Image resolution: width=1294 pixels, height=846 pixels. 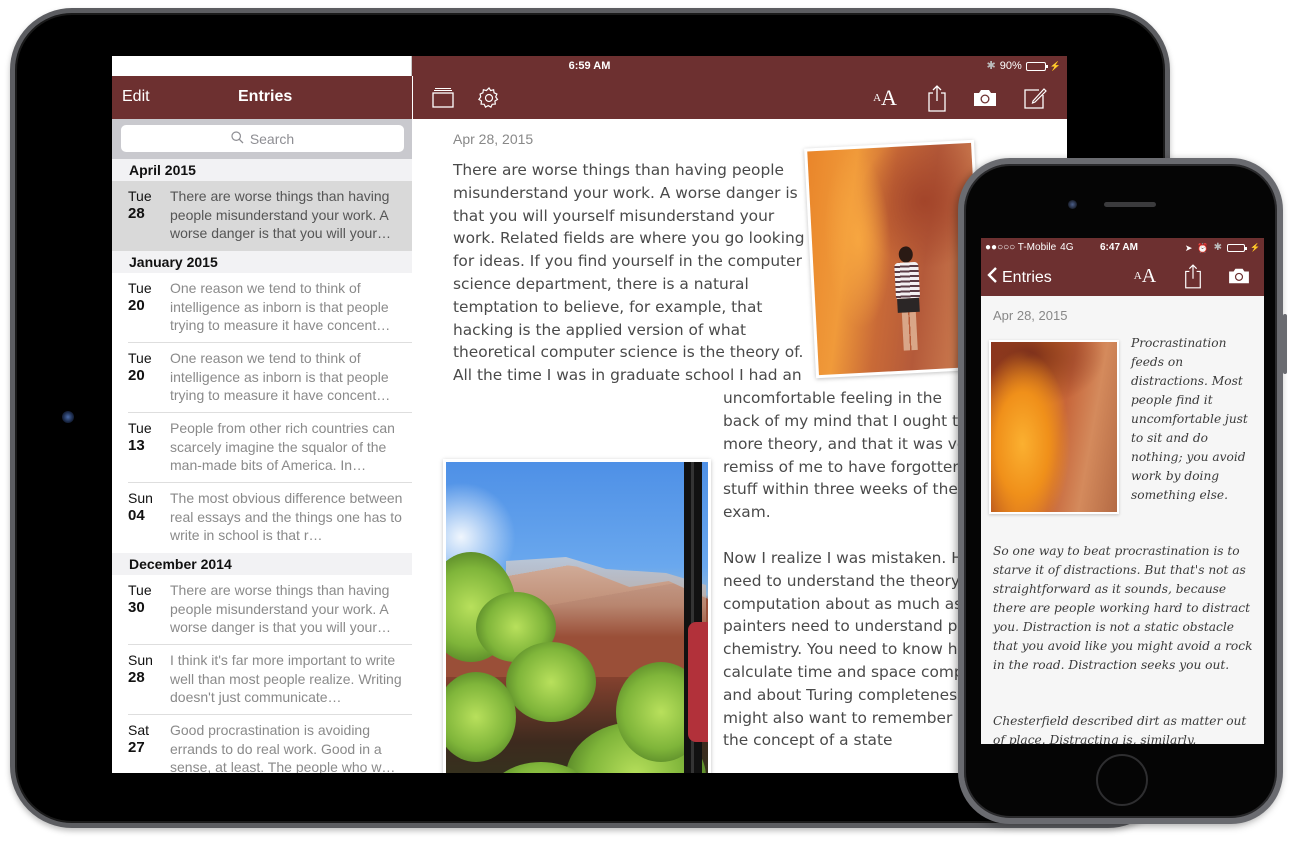 I want to click on zion-cliffs-photo, so click(x=577, y=616).